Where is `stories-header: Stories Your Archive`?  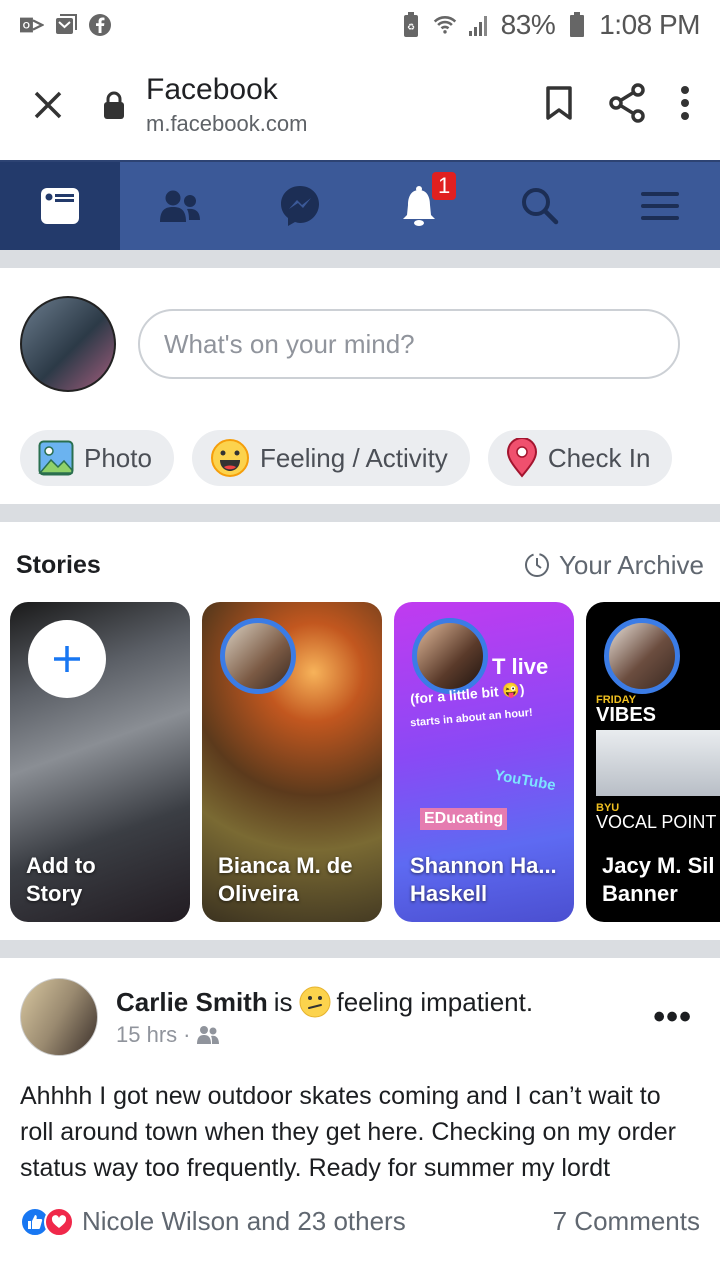
stories-header: Stories Your Archive is located at coordinates (360, 557).